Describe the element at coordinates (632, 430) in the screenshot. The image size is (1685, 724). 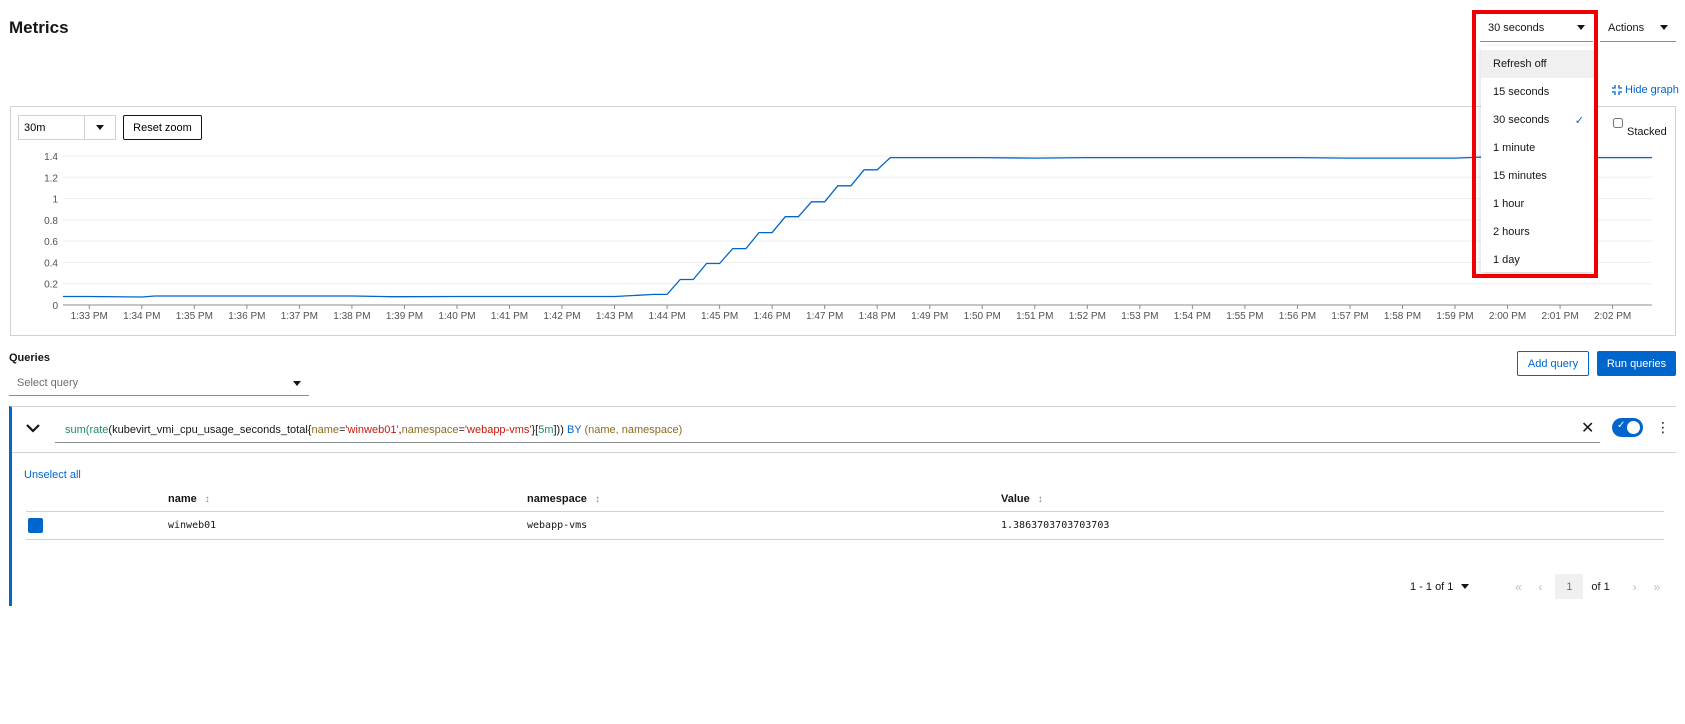
I see `query-token-group: (name, namespace)` at that location.